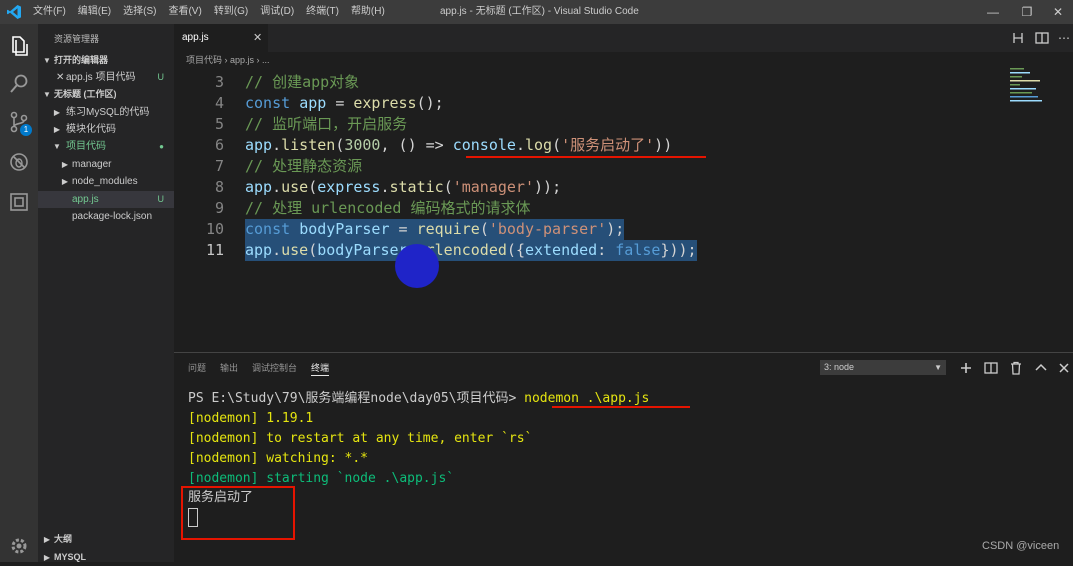 The image size is (1073, 566). What do you see at coordinates (1064, 368) in the screenshot?
I see `close-panel-icon` at bounding box center [1064, 368].